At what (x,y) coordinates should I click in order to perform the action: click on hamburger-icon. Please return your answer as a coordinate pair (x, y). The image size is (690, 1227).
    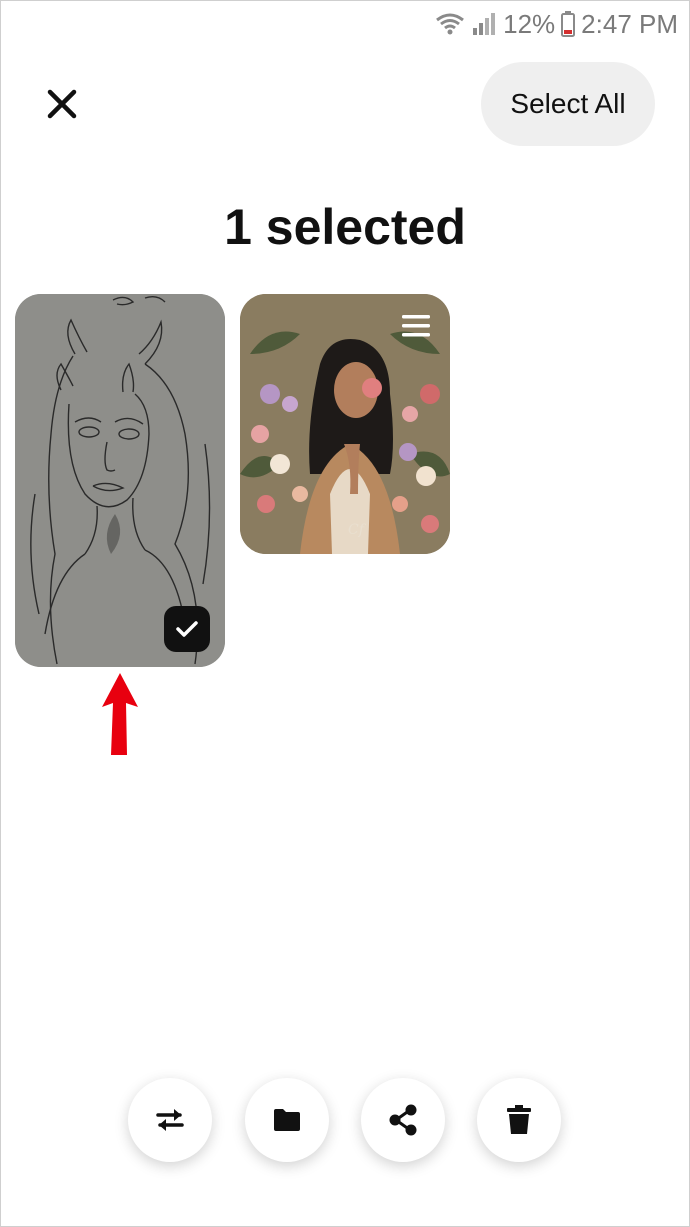
    Looking at the image, I should click on (416, 326).